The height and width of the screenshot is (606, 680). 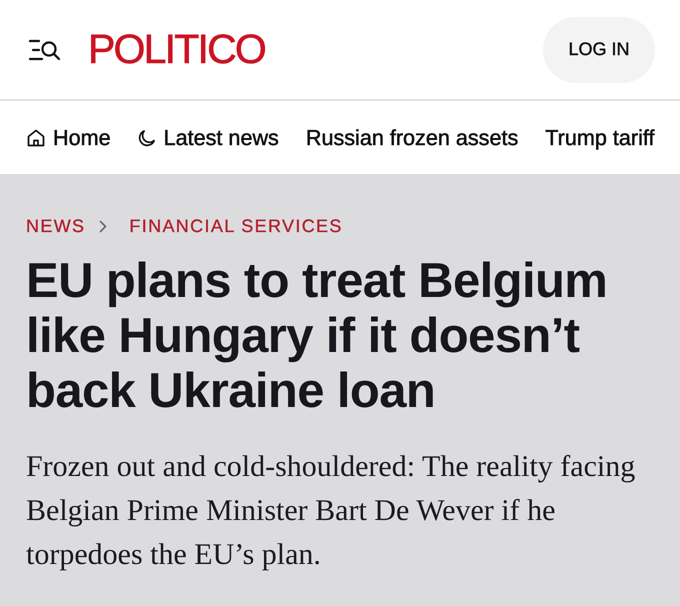 I want to click on nav-link: Trump tariff, so click(x=599, y=137).